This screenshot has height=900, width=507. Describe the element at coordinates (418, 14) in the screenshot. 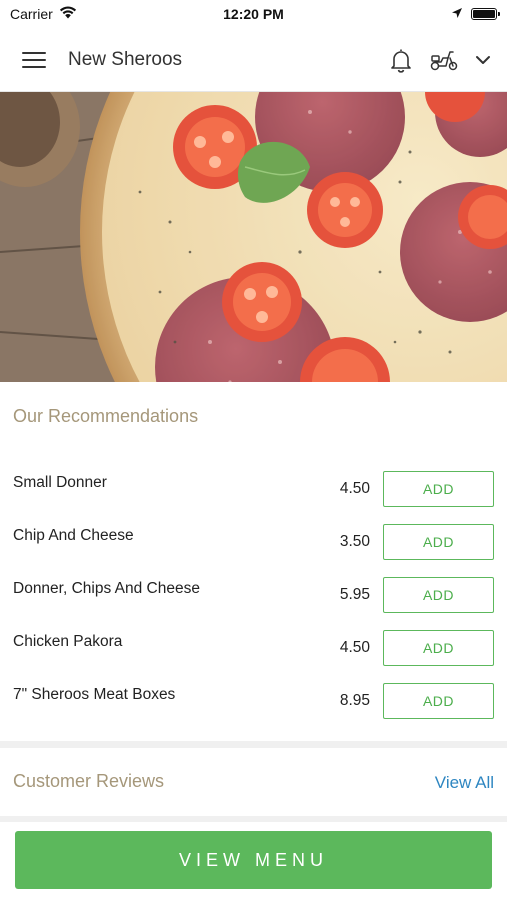

I see `status-right` at that location.